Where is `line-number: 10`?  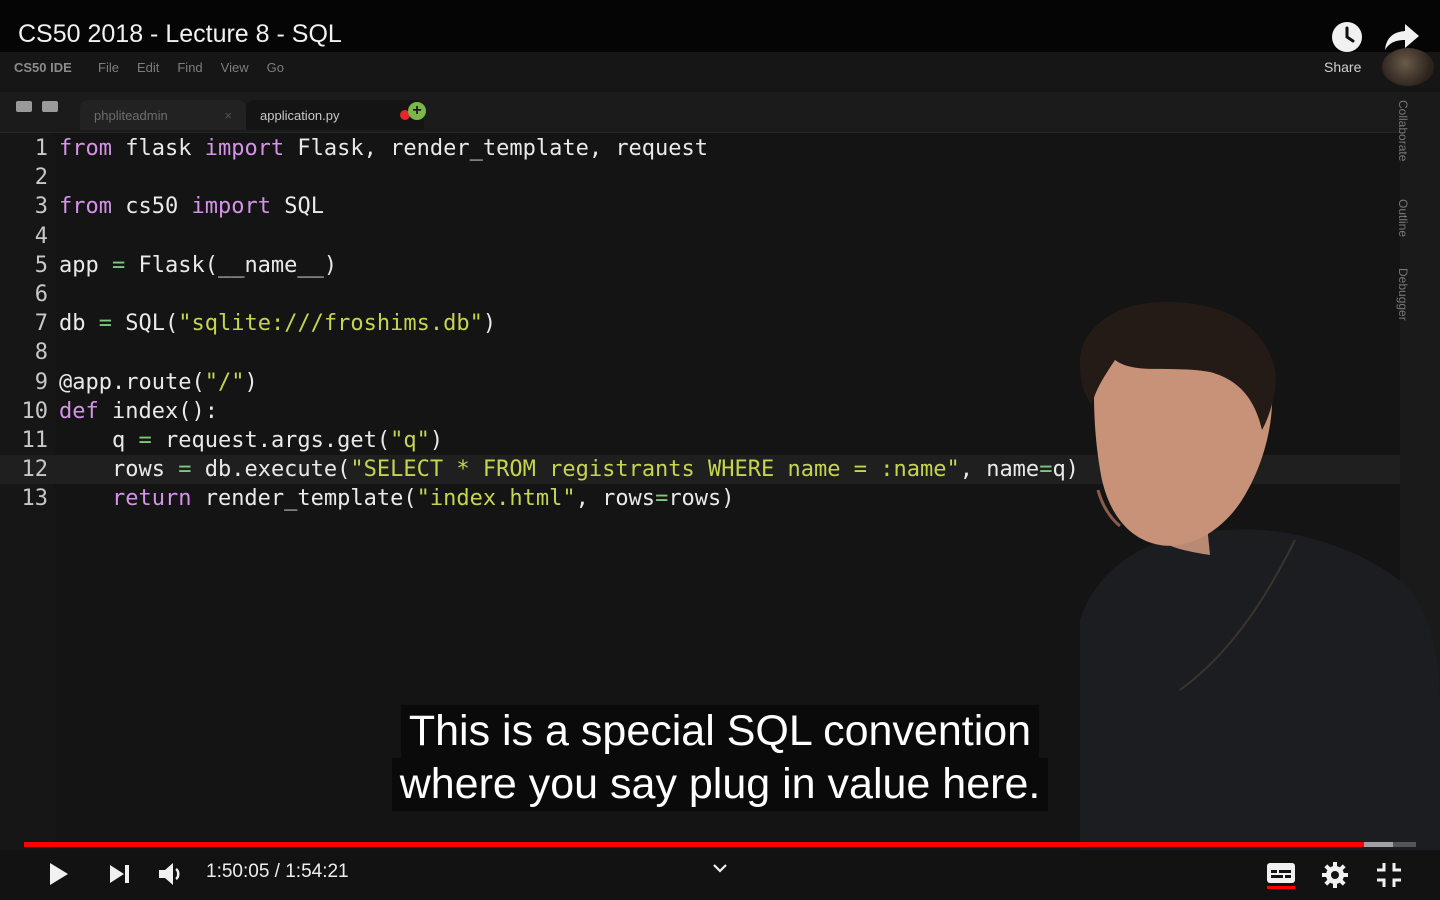
line-number: 10 is located at coordinates (35, 411).